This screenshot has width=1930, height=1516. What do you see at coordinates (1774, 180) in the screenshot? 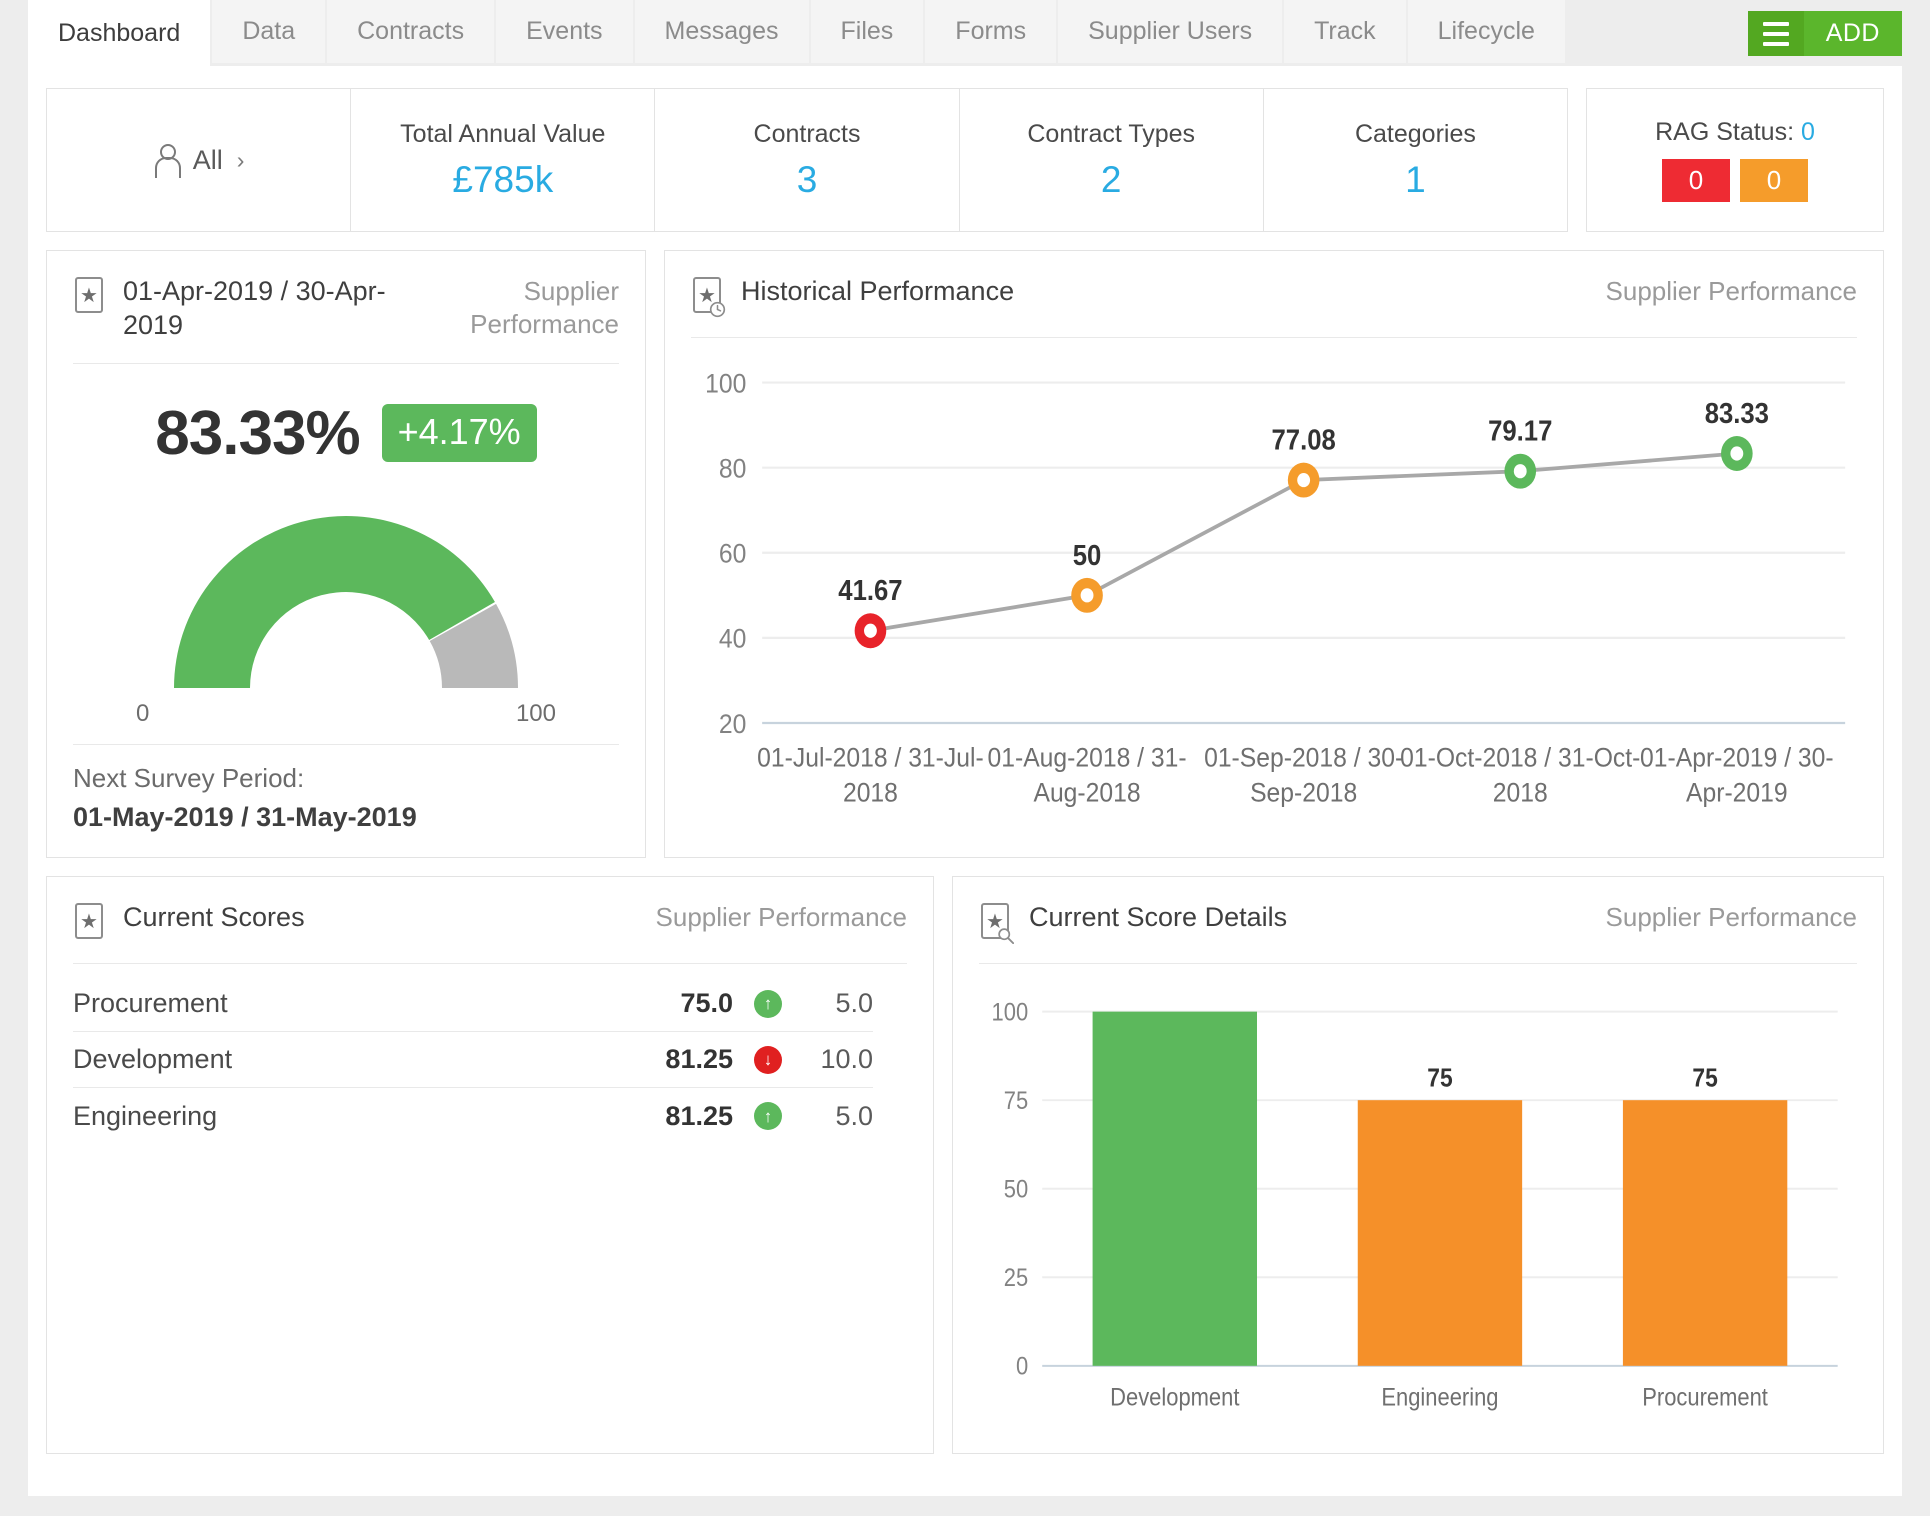
I see `rag-chip-amber: 0` at bounding box center [1774, 180].